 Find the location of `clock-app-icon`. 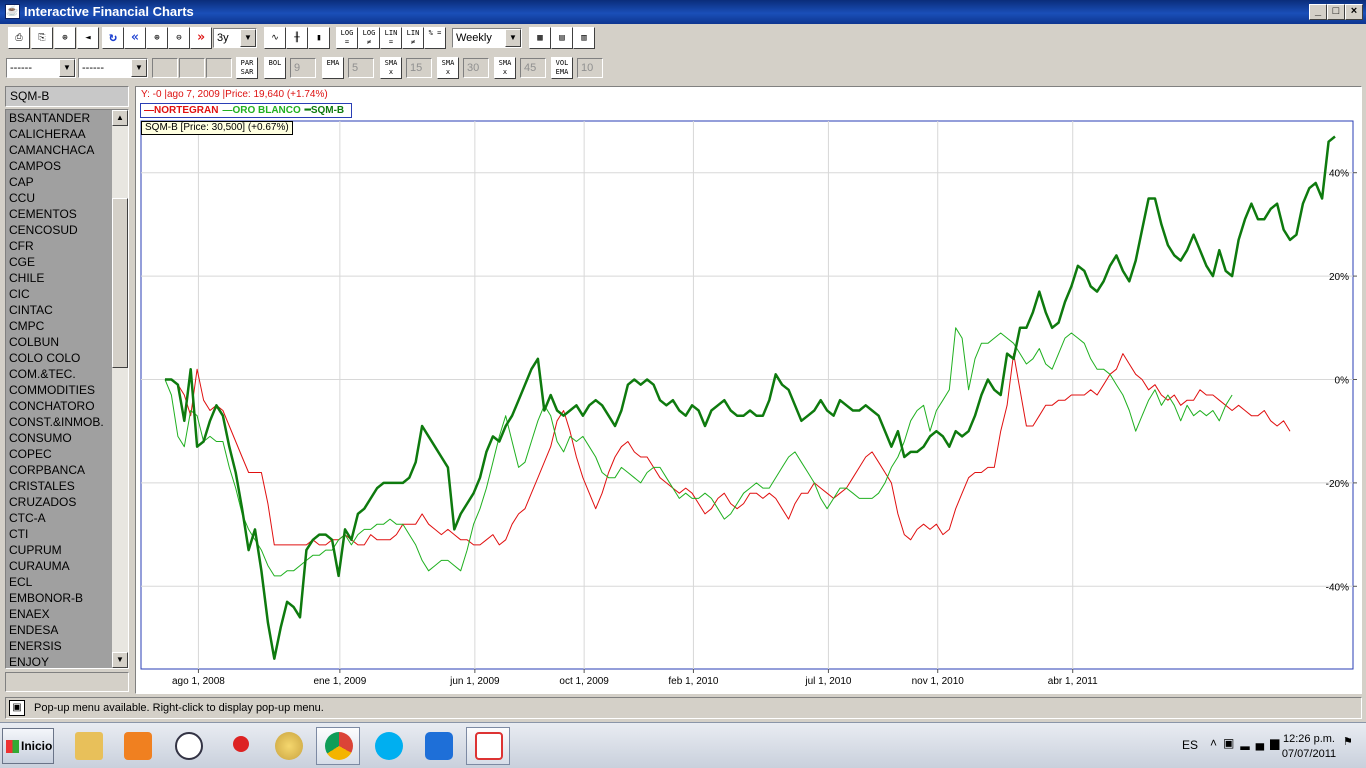

clock-app-icon is located at coordinates (188, 746).